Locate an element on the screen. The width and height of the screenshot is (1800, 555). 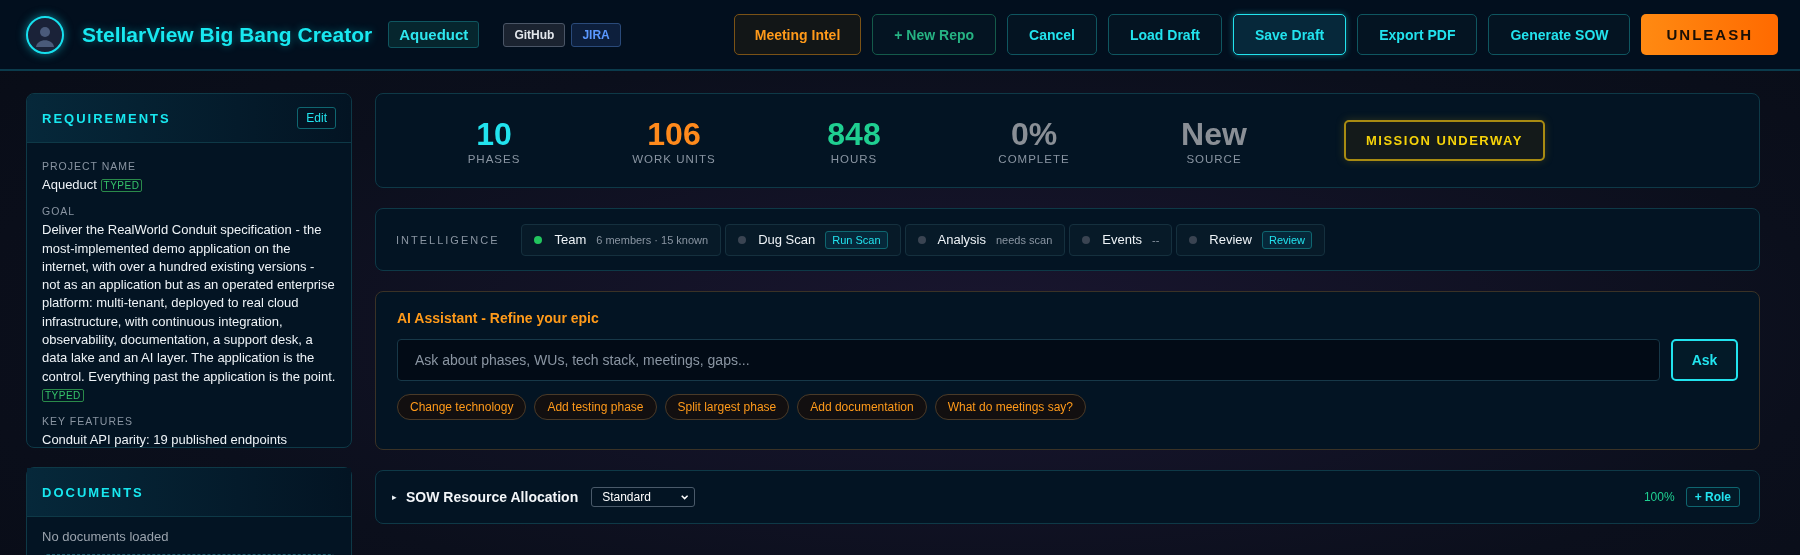
suggestion-chip: Split largest phase is located at coordinates (727, 407).